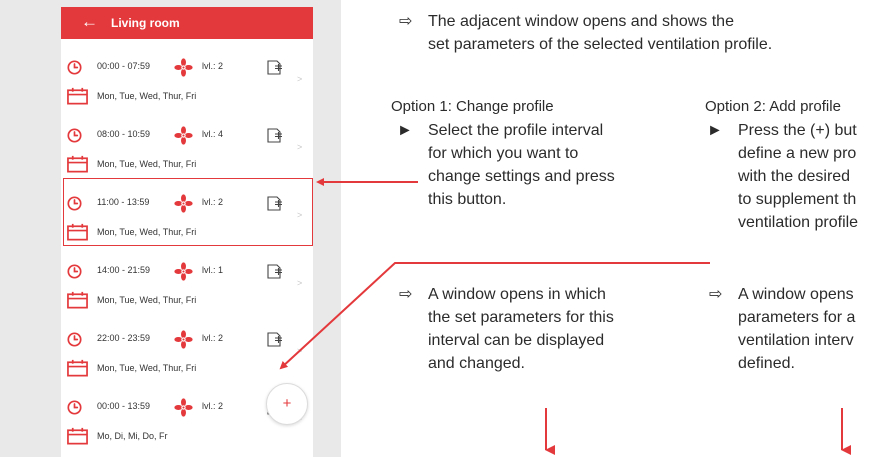 The width and height of the screenshot is (891, 457). Describe the element at coordinates (472, 106) in the screenshot. I see `option1-heading: Option 1: Change profile` at that location.